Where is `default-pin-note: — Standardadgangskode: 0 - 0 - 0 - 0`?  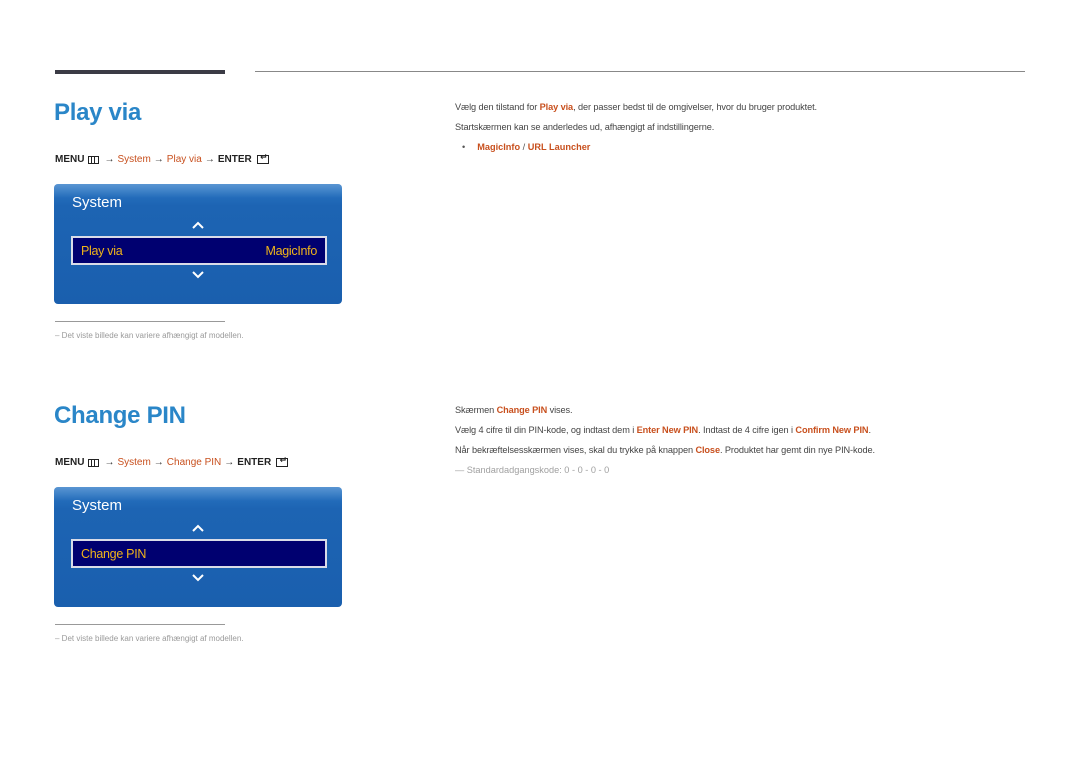
default-pin-note: — Standardadgangskode: 0 - 0 - 0 - 0 is located at coordinates (532, 470).